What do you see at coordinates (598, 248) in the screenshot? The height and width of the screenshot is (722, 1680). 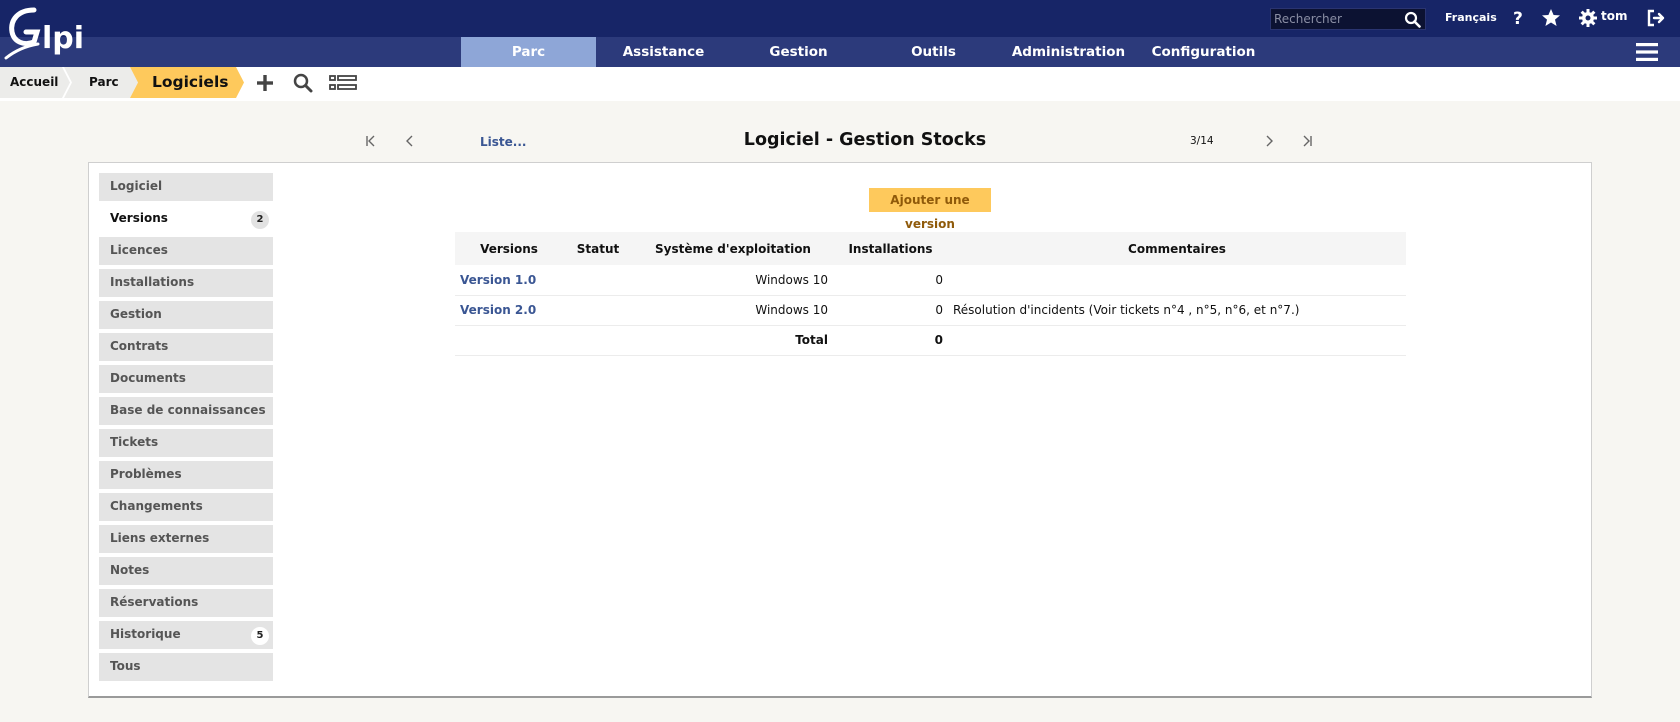 I see `column-header: Statut` at bounding box center [598, 248].